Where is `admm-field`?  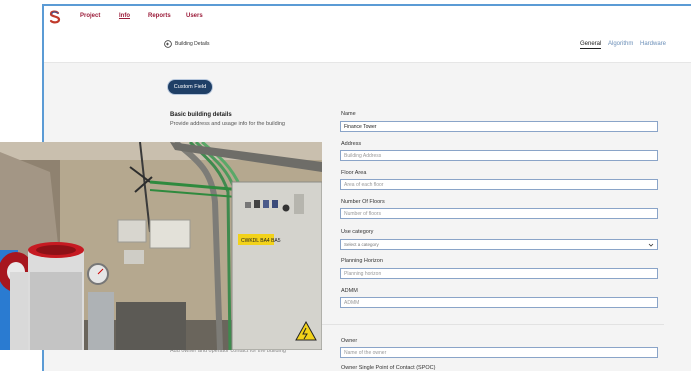
admm-field is located at coordinates (499, 302).